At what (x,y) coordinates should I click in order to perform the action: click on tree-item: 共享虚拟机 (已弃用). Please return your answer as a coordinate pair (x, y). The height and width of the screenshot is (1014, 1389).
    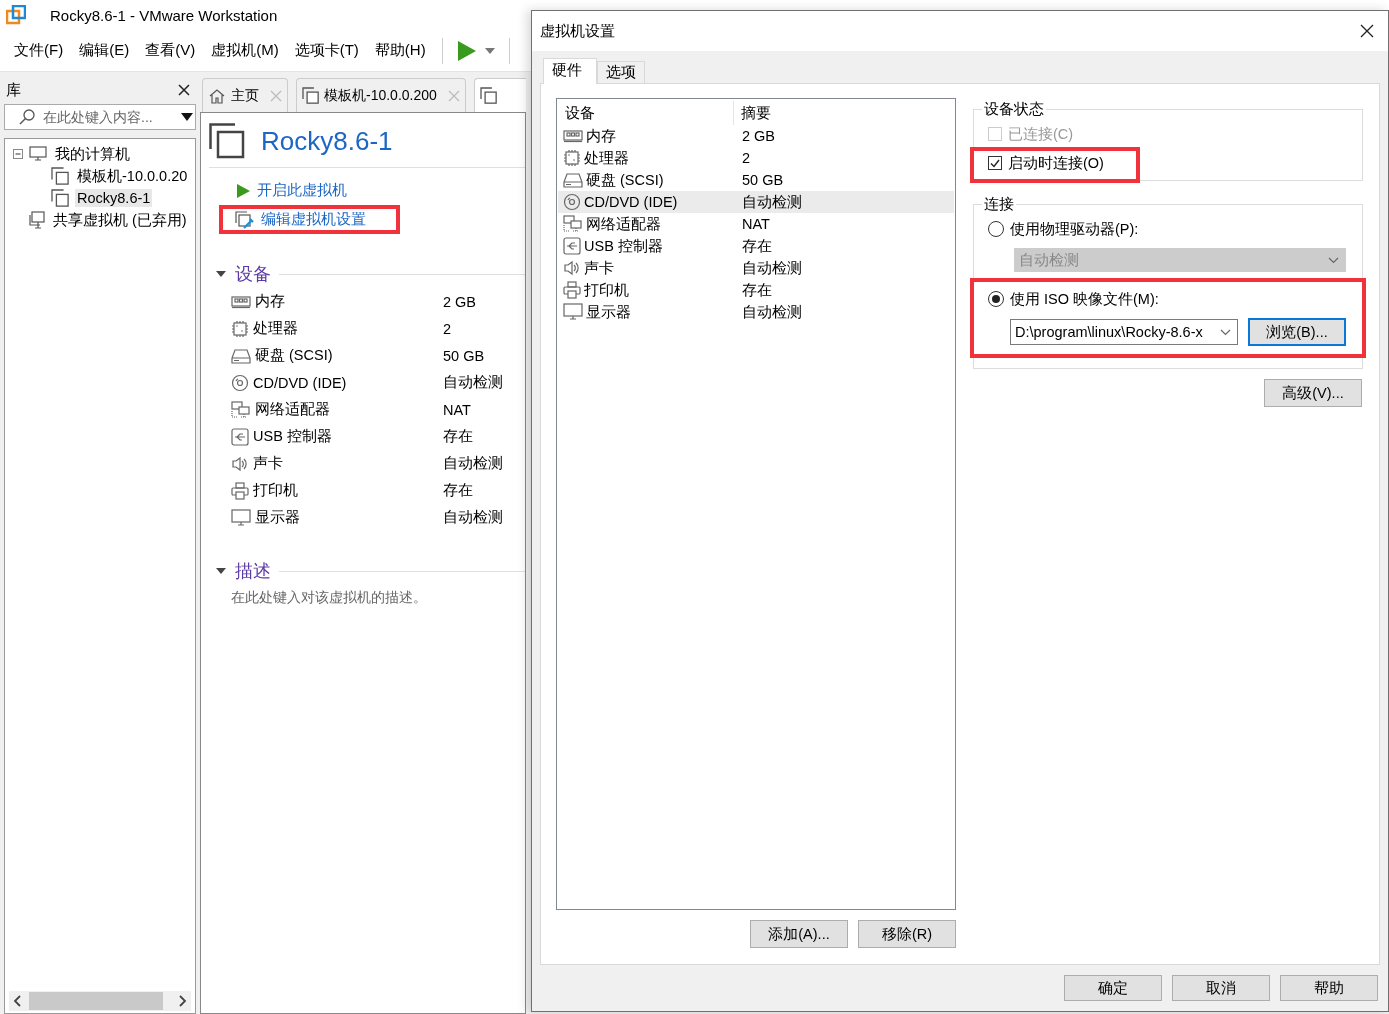
    Looking at the image, I should click on (120, 220).